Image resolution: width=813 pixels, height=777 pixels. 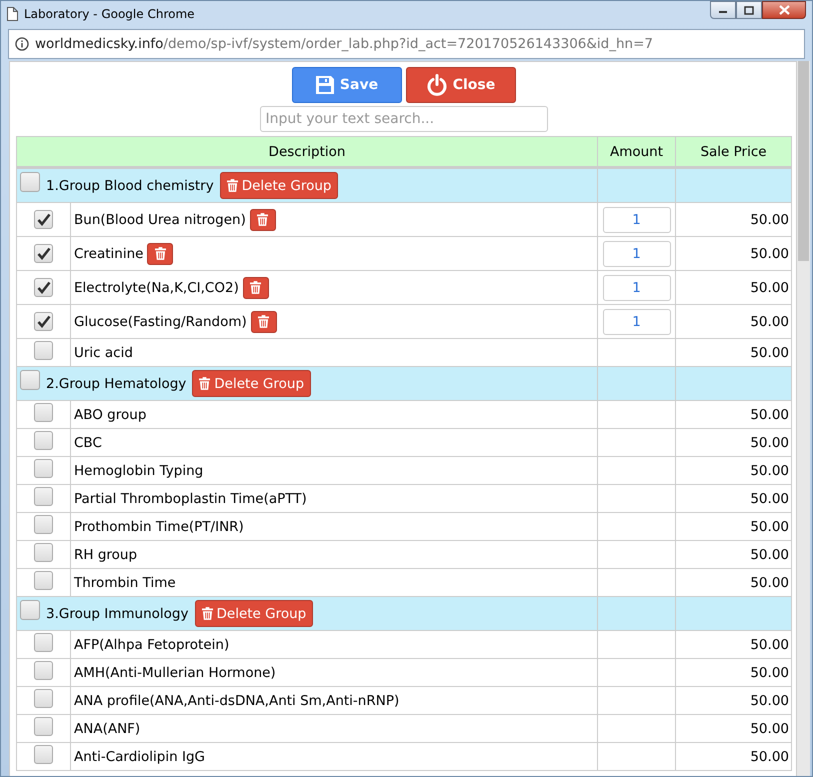 I want to click on close-button, so click(x=784, y=10).